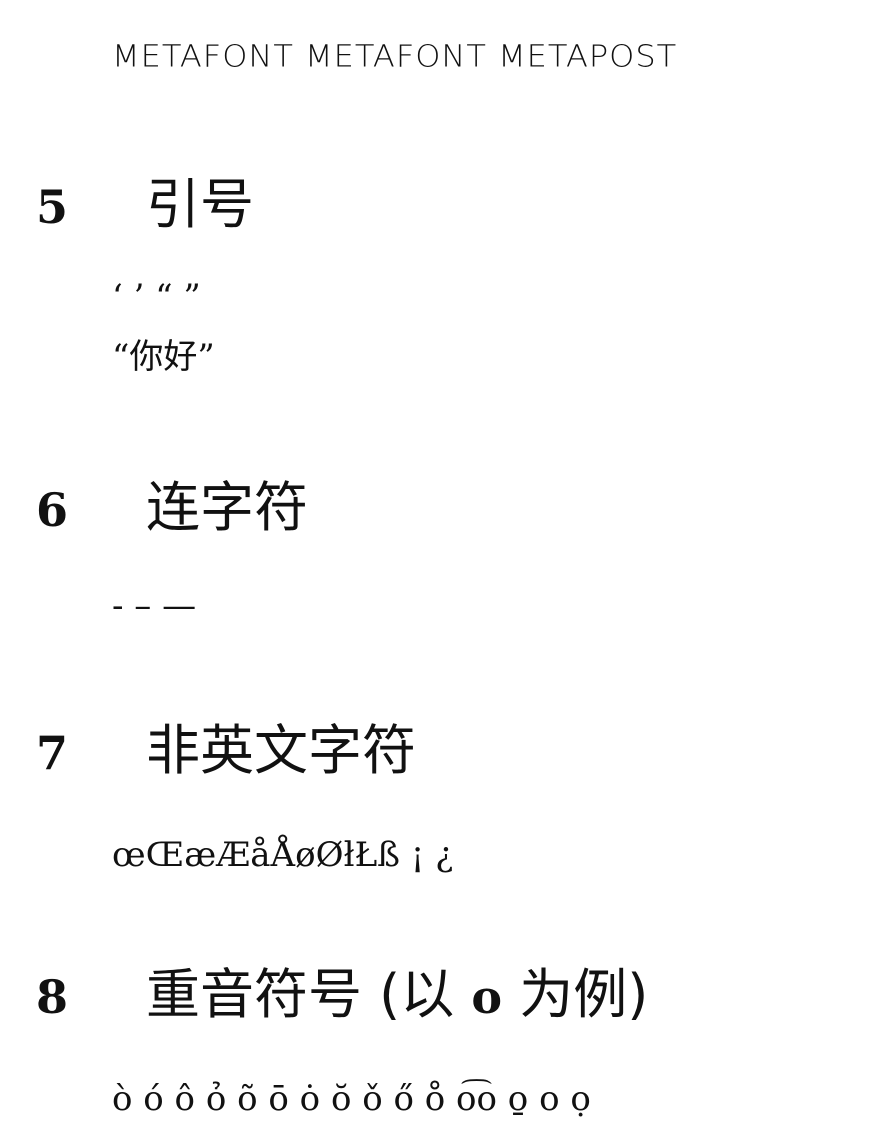 The width and height of the screenshot is (888, 1134). Describe the element at coordinates (395, 56) in the screenshot. I see `metafont-logo-line: METAFONT METAFONT METAPOST` at that location.